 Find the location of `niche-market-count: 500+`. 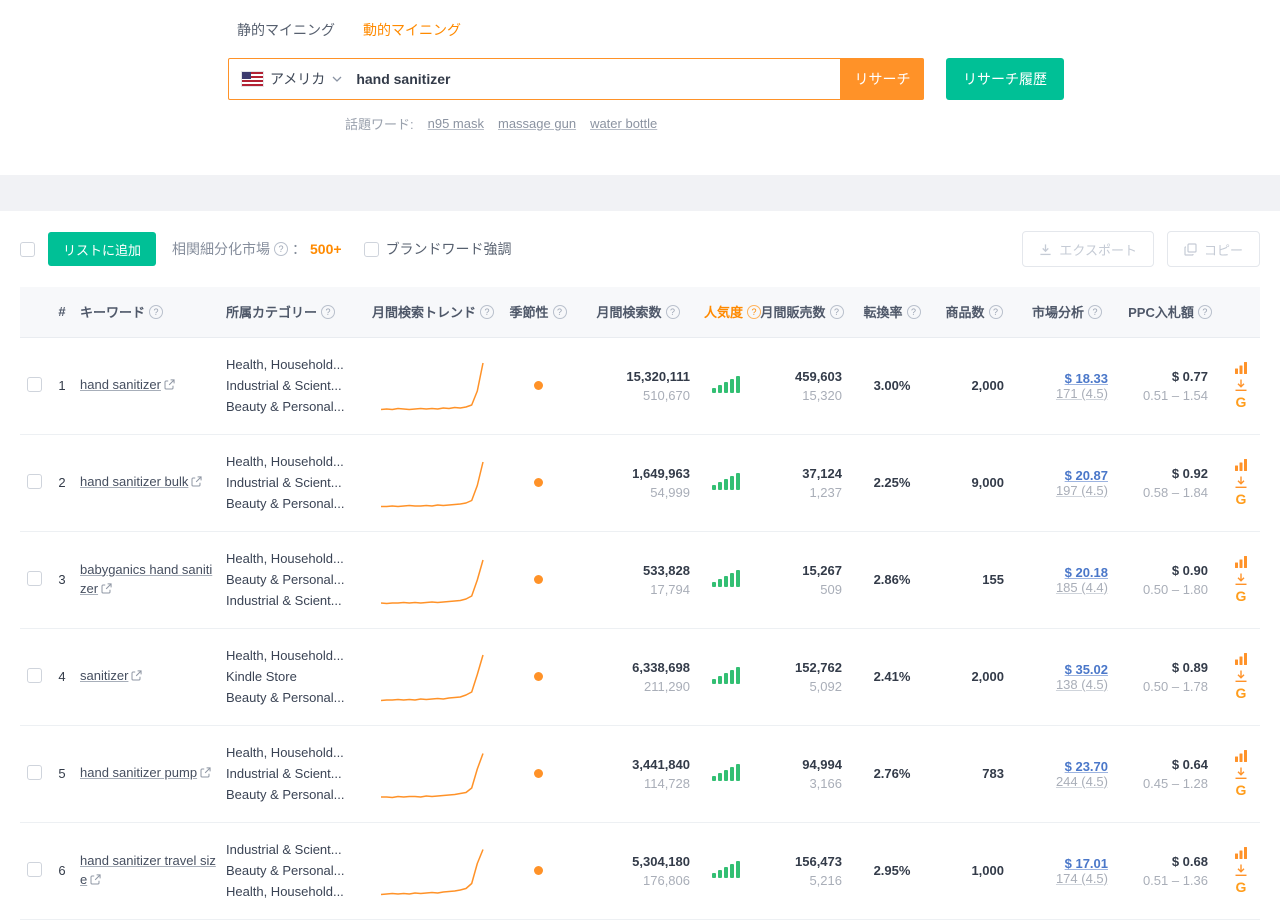

niche-market-count: 500+ is located at coordinates (326, 249).